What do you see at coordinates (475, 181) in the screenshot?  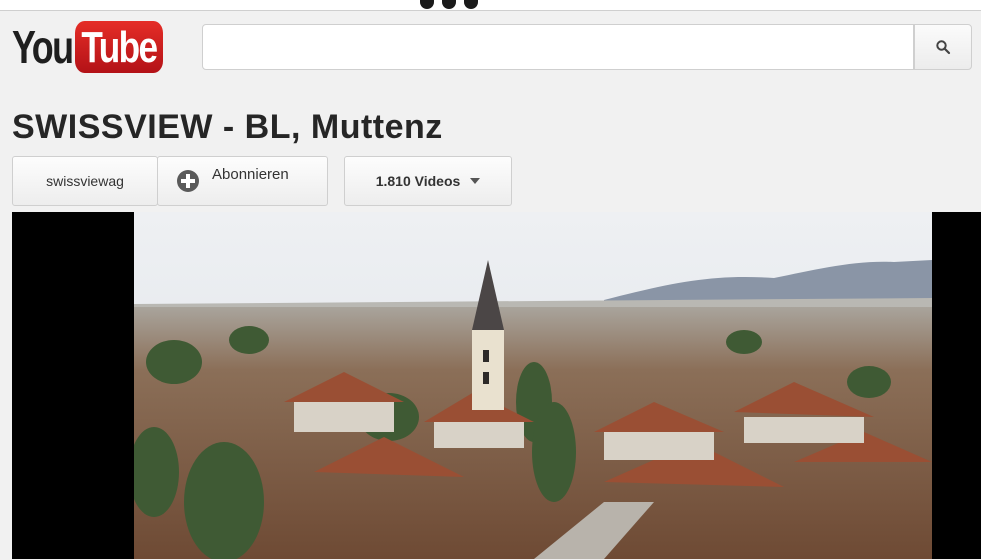 I see `chevron-down-icon` at bounding box center [475, 181].